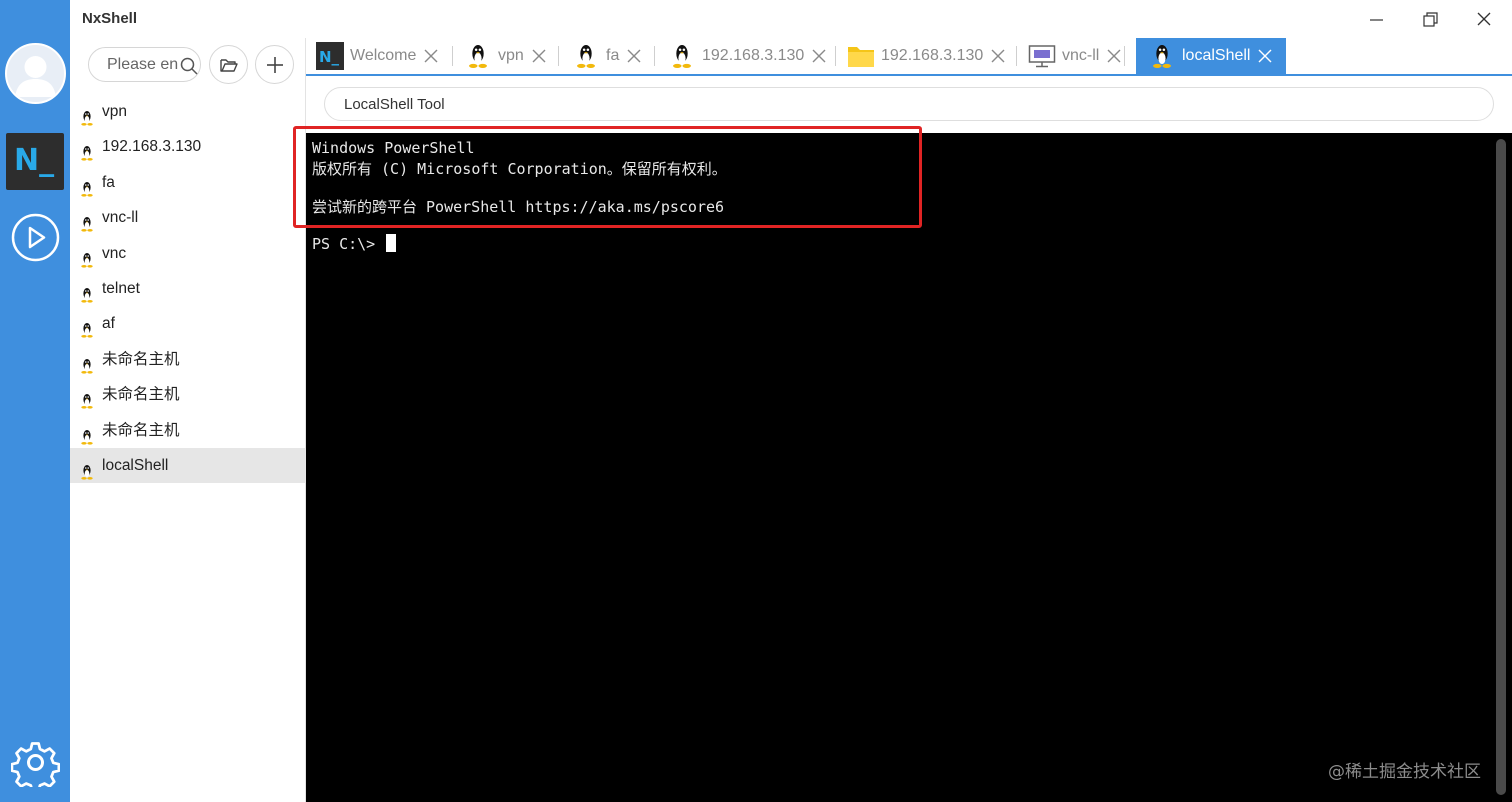 The width and height of the screenshot is (1512, 802). I want to click on avatar, so click(35, 73).